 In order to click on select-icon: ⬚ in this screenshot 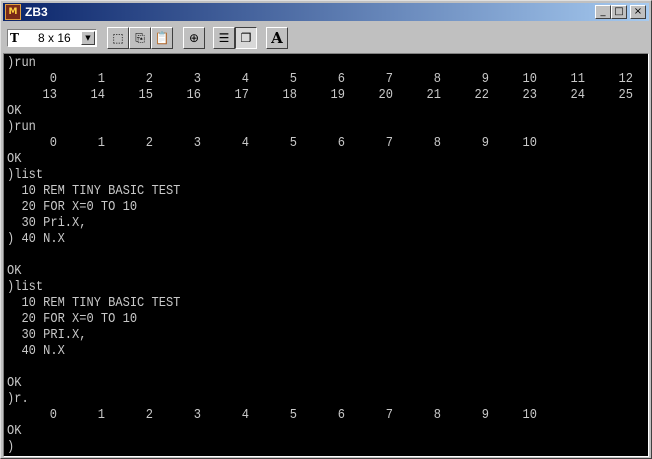, I will do `click(118, 38)`.